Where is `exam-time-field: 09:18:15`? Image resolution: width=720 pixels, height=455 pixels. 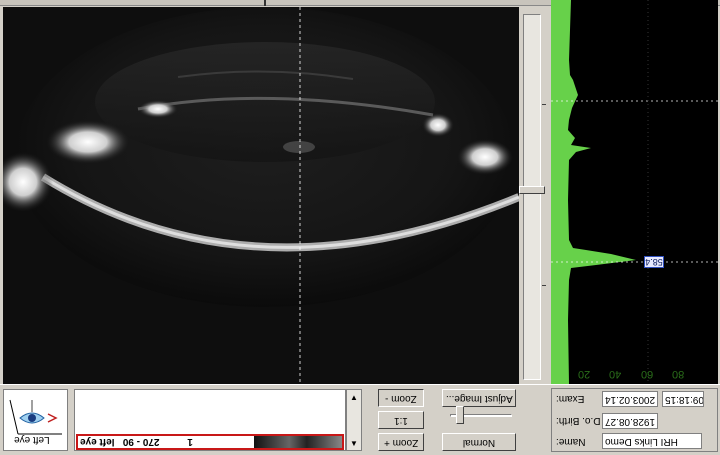 exam-time-field: 09:18:15 is located at coordinates (683, 399).